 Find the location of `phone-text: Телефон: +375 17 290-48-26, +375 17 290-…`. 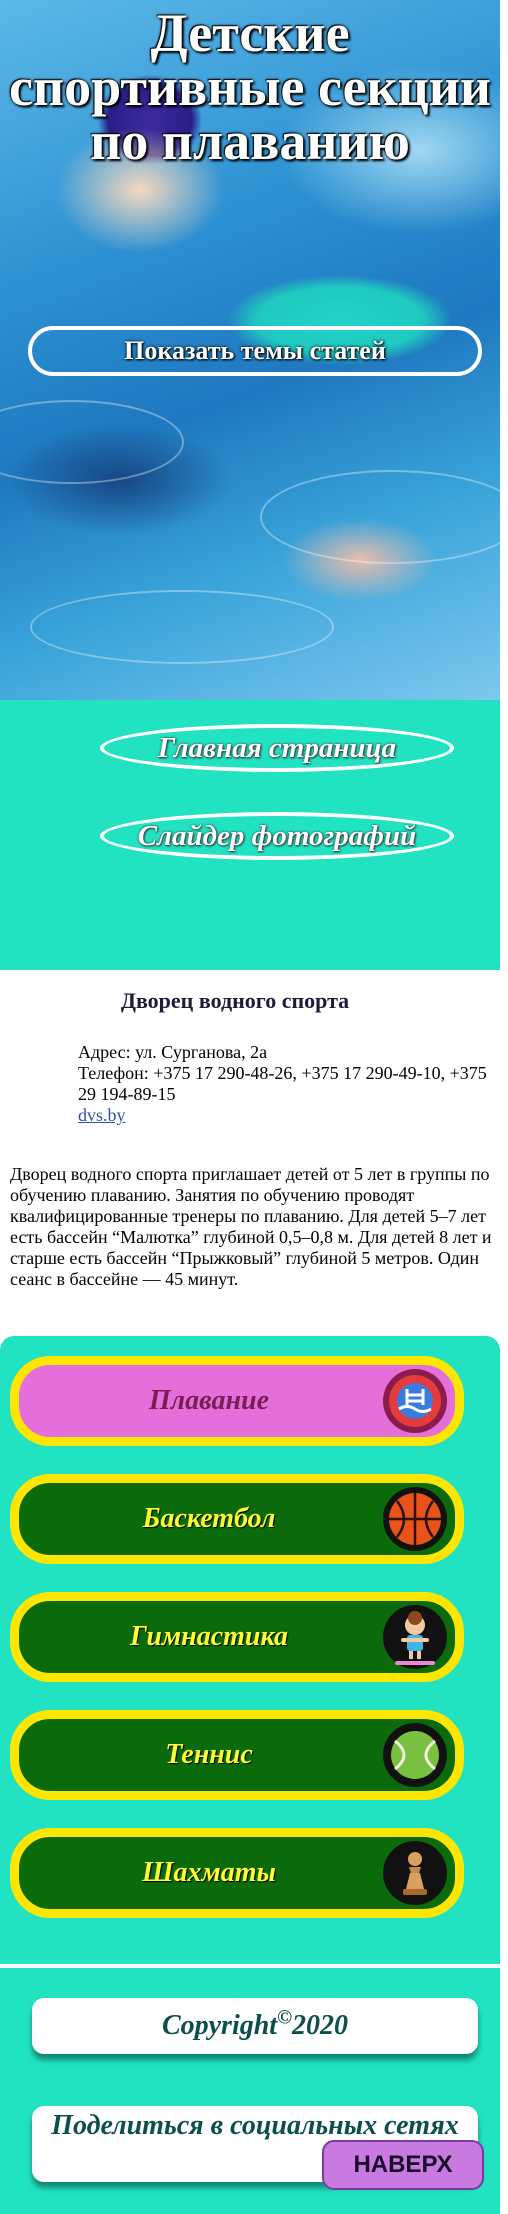

phone-text: Телефон: +375 17 290-48-26, +375 17 290-… is located at coordinates (282, 1083).